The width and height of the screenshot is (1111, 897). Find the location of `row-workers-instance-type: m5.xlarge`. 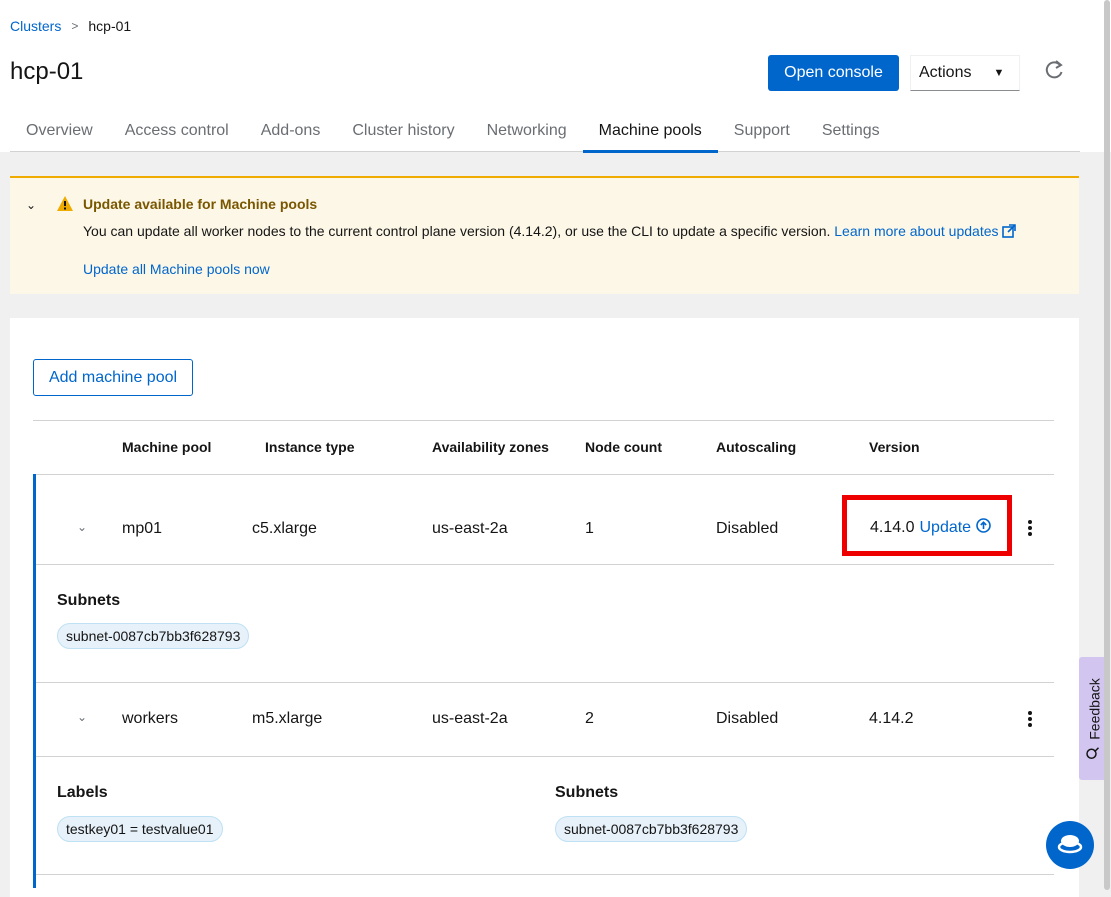

row-workers-instance-type: m5.xlarge is located at coordinates (287, 718).